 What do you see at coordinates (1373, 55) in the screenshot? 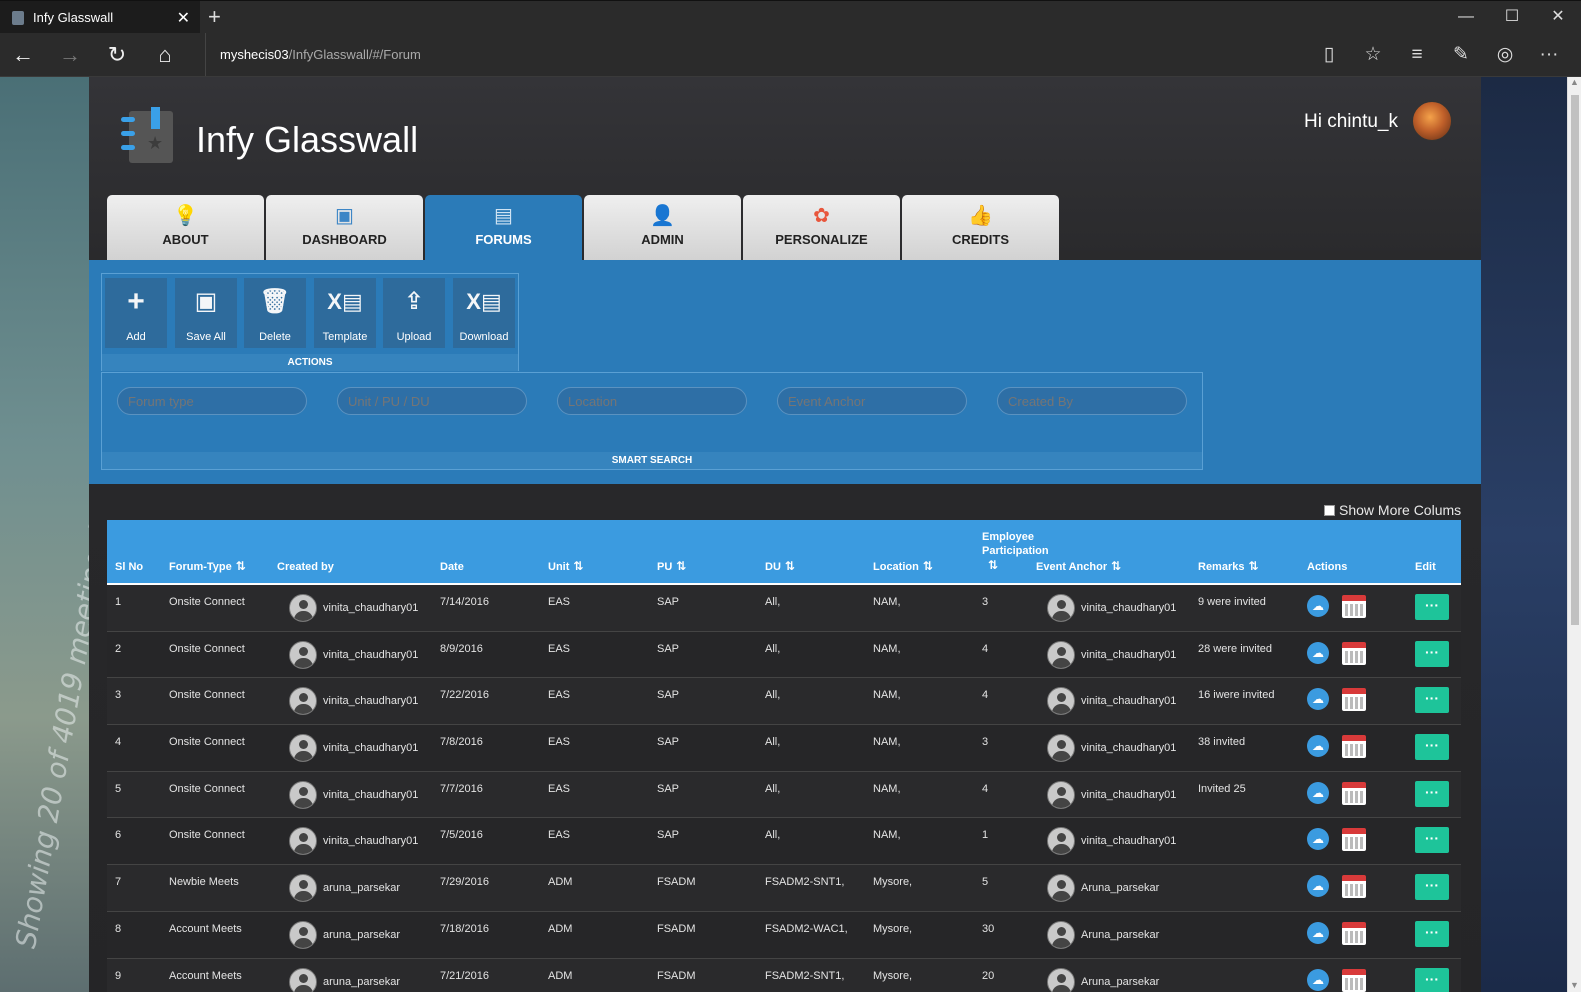
I see `favorite-star-icon: ☆` at bounding box center [1373, 55].